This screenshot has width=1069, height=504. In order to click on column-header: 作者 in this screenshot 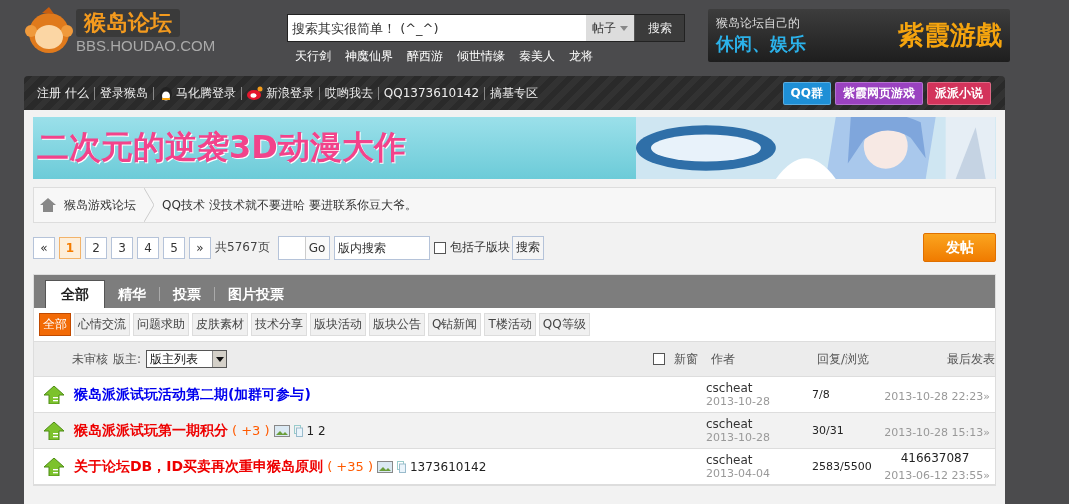, I will do `click(723, 359)`.